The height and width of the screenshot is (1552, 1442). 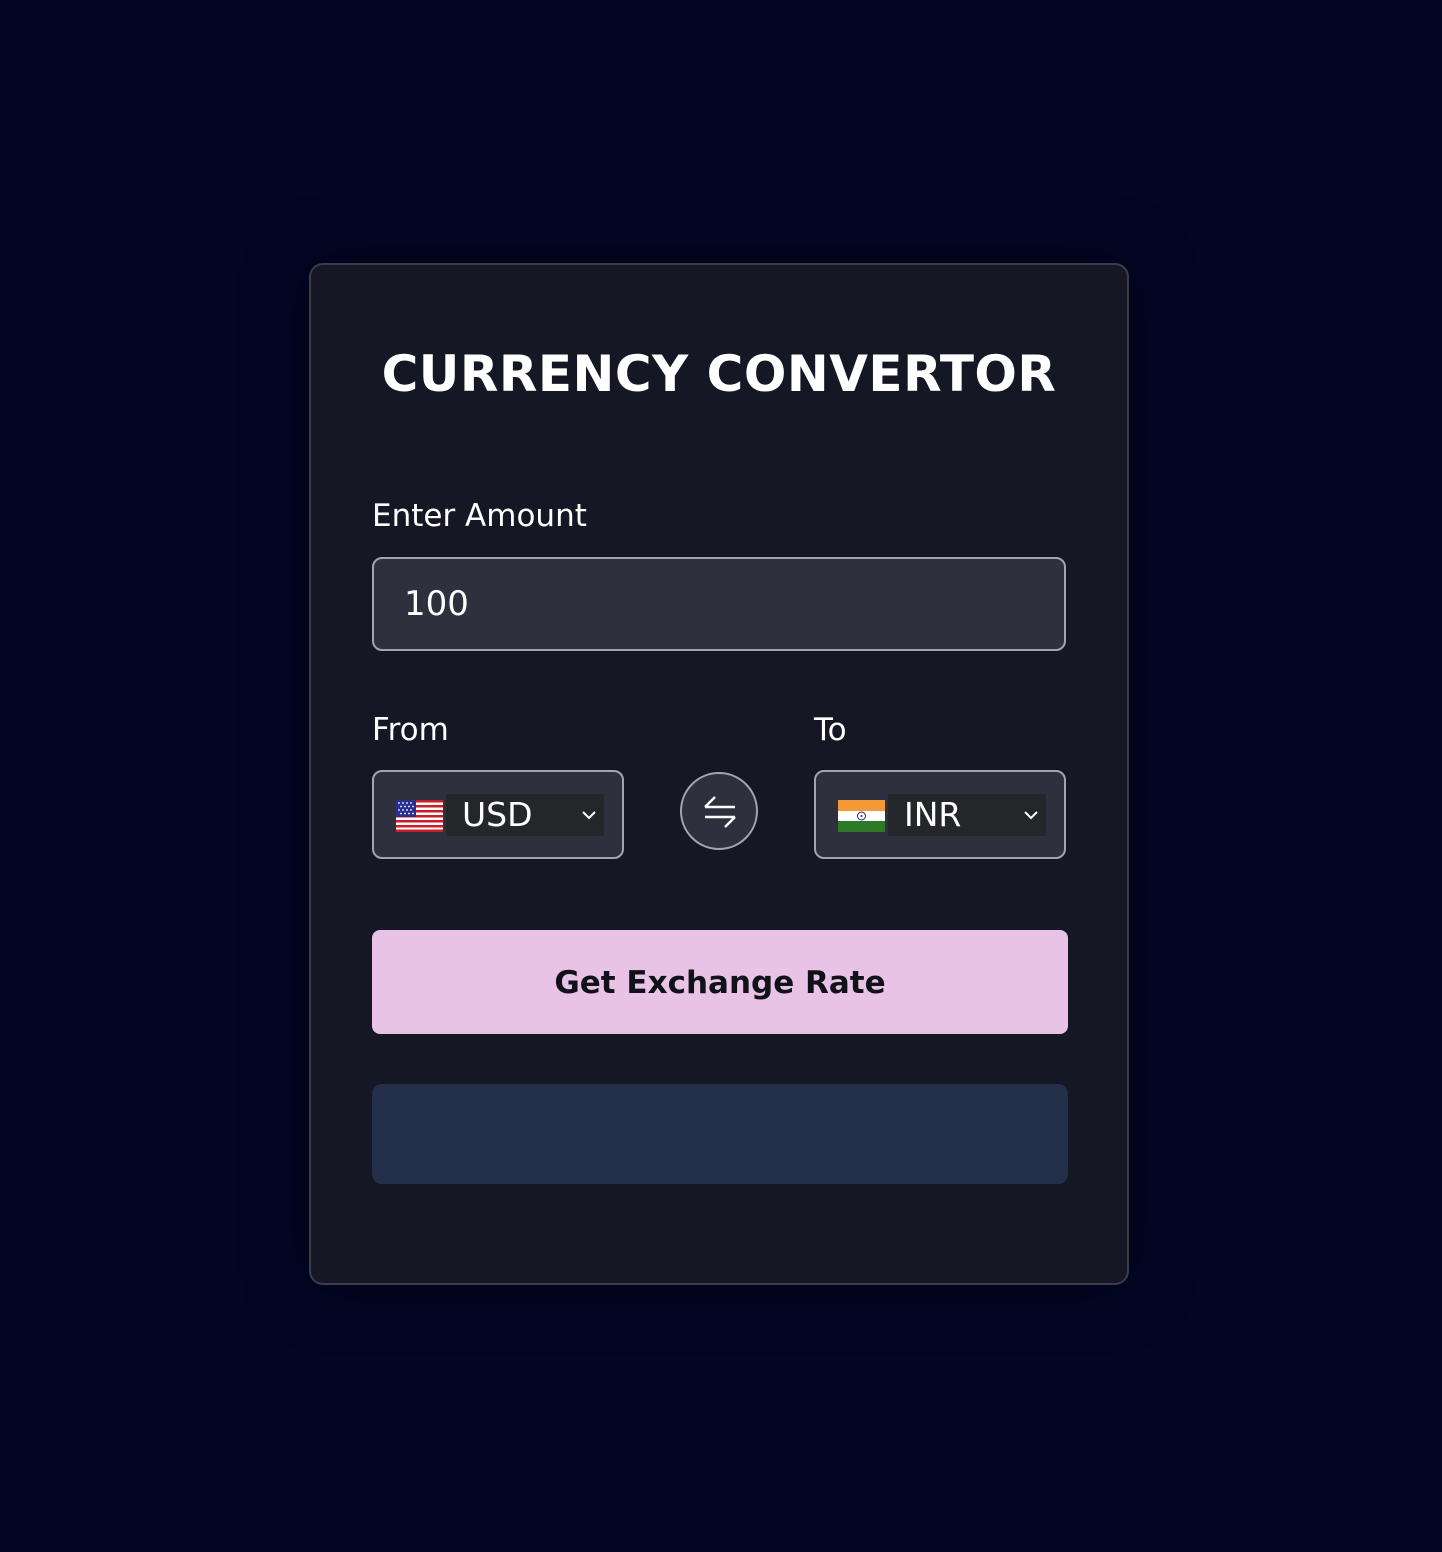 What do you see at coordinates (720, 1134) in the screenshot?
I see `result-box` at bounding box center [720, 1134].